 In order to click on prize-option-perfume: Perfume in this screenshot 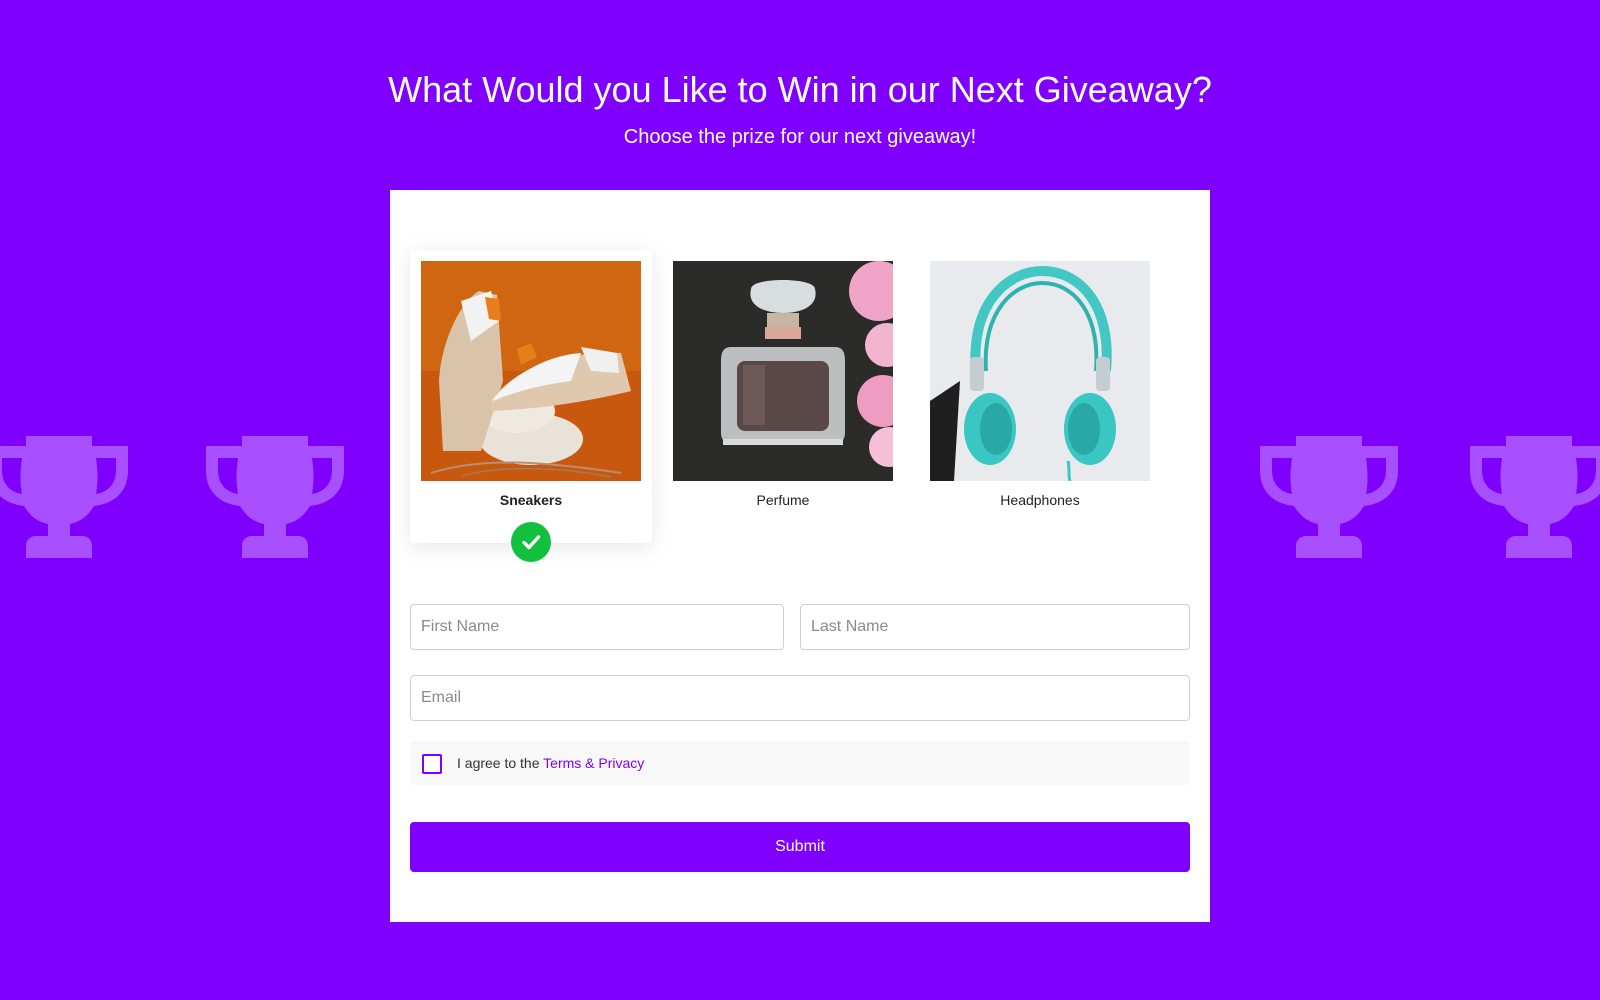, I will do `click(783, 396)`.